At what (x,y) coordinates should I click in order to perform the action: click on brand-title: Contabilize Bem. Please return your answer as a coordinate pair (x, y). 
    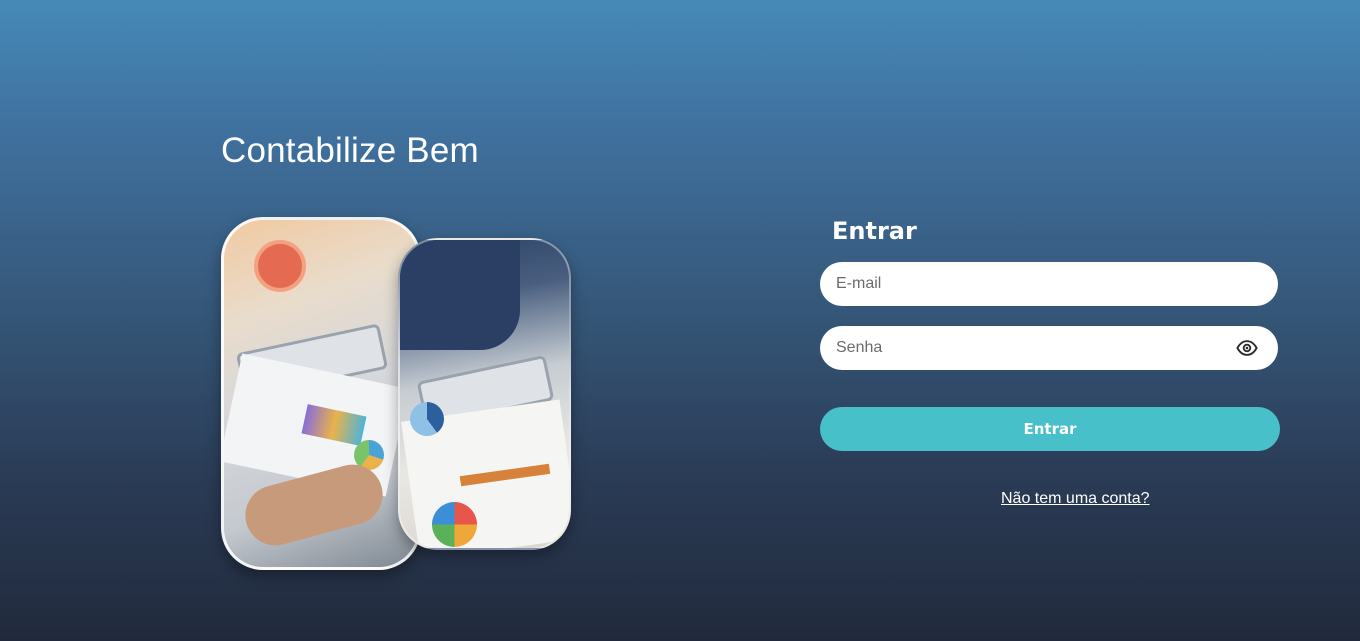
    Looking at the image, I should click on (350, 150).